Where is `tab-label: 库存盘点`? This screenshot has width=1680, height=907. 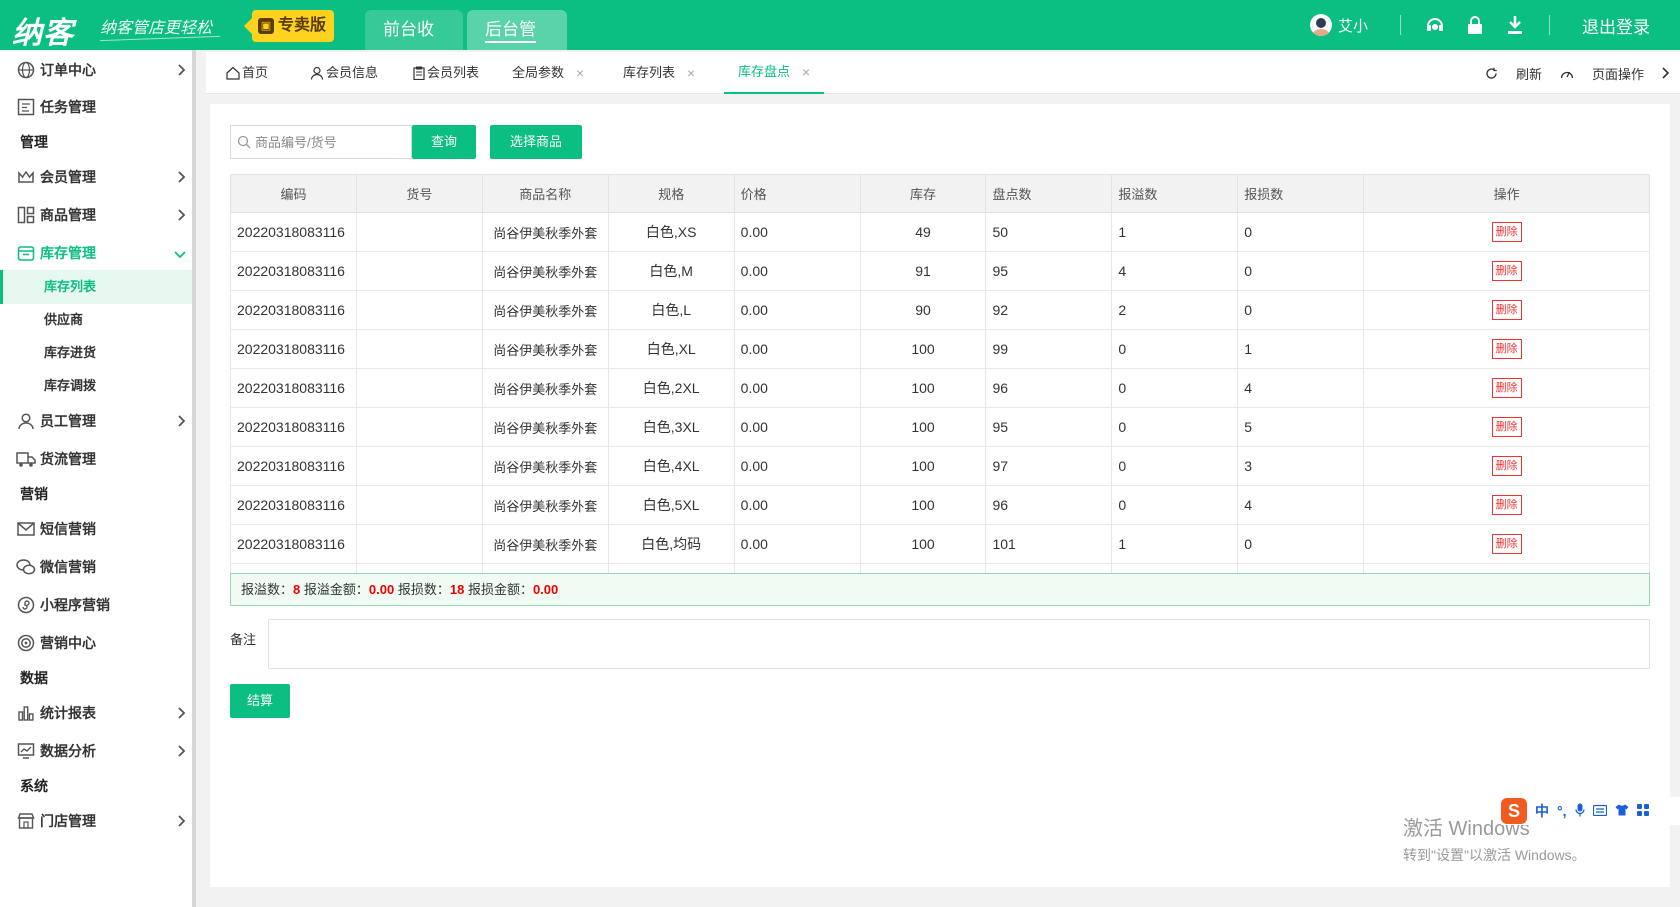
tab-label: 库存盘点 is located at coordinates (764, 71).